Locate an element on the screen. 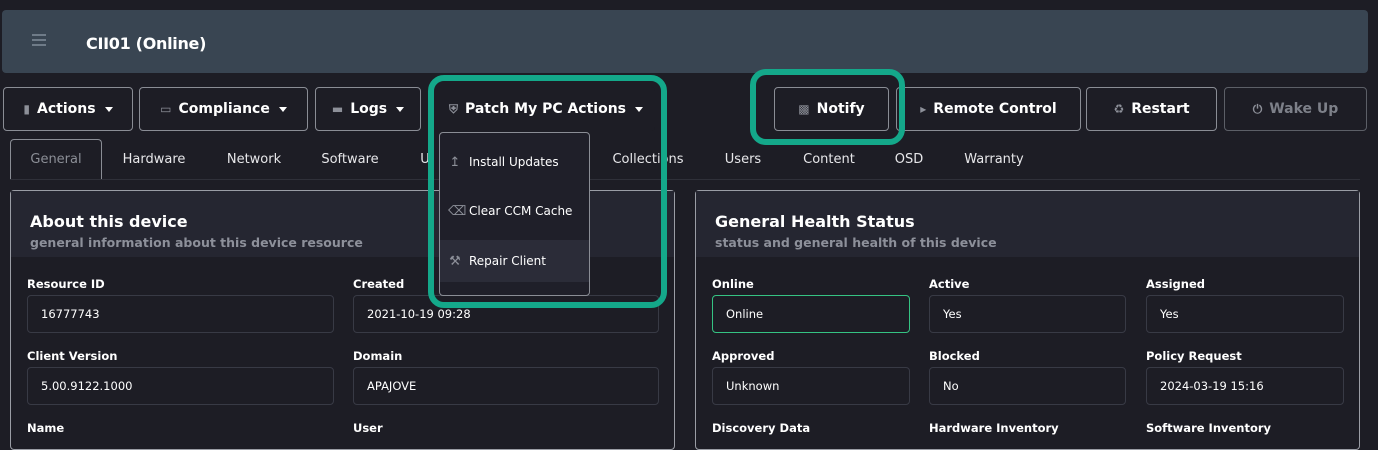 Image resolution: width=1378 pixels, height=450 pixels. approved-label: Approved is located at coordinates (743, 356).